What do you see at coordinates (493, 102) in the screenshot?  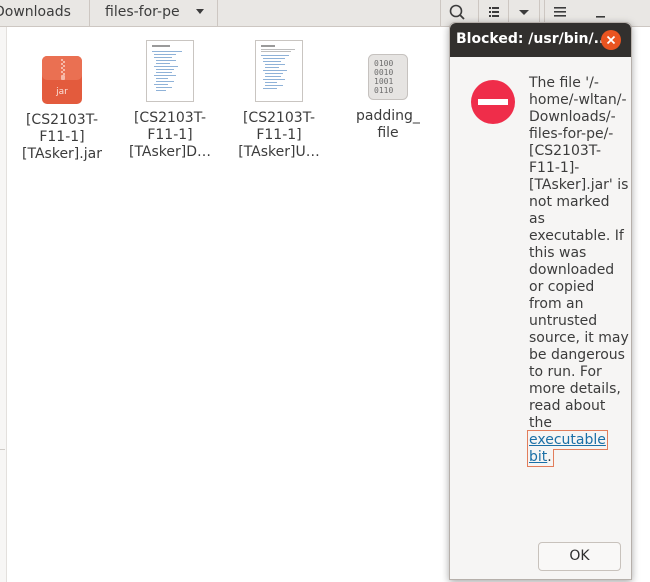 I see `stop-icon` at bounding box center [493, 102].